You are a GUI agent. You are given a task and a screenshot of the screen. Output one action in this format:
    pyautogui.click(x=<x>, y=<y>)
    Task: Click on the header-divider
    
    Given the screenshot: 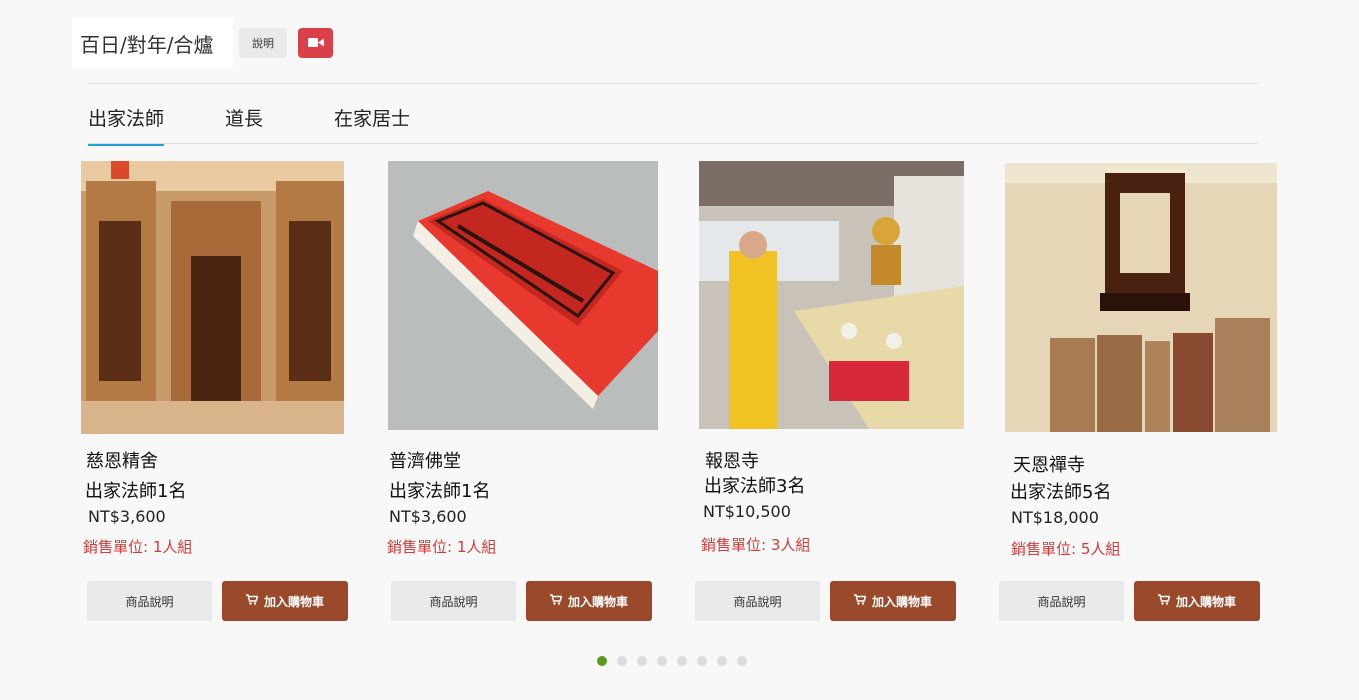 What is the action you would take?
    pyautogui.click(x=673, y=83)
    